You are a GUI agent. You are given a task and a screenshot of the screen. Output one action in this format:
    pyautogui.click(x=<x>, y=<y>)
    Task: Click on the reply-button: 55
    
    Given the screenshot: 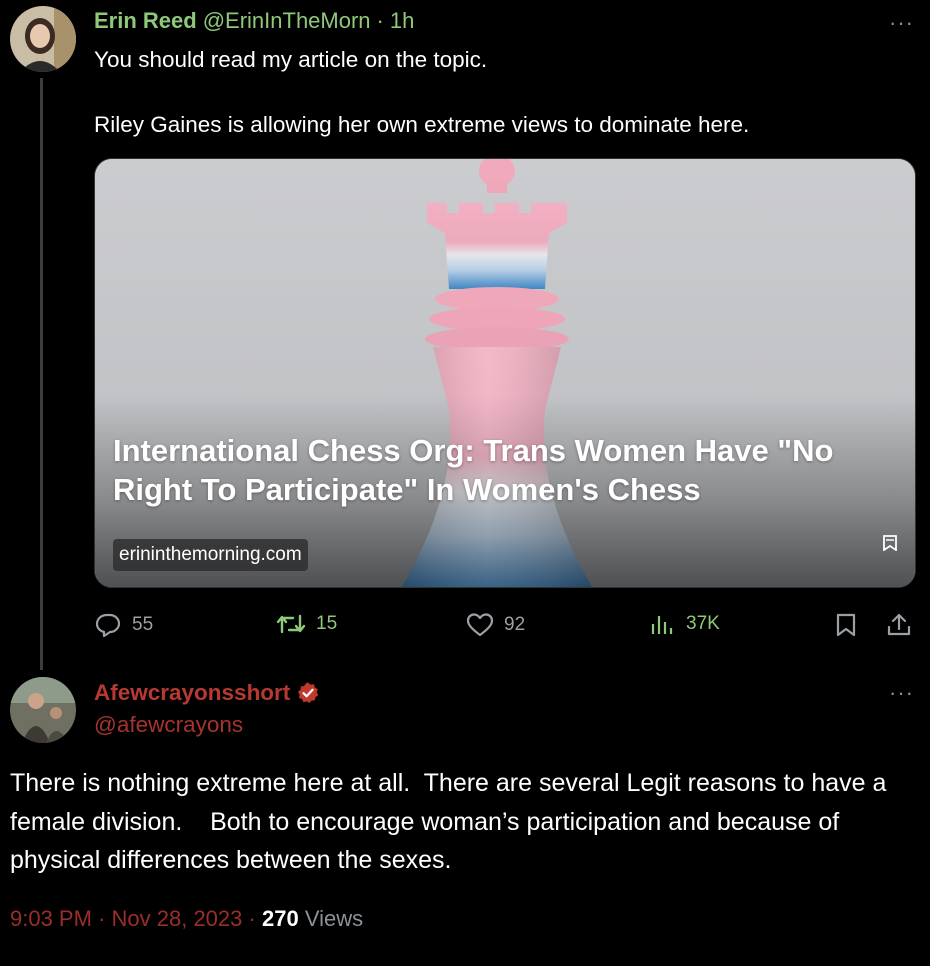 What is the action you would take?
    pyautogui.click(x=123, y=625)
    